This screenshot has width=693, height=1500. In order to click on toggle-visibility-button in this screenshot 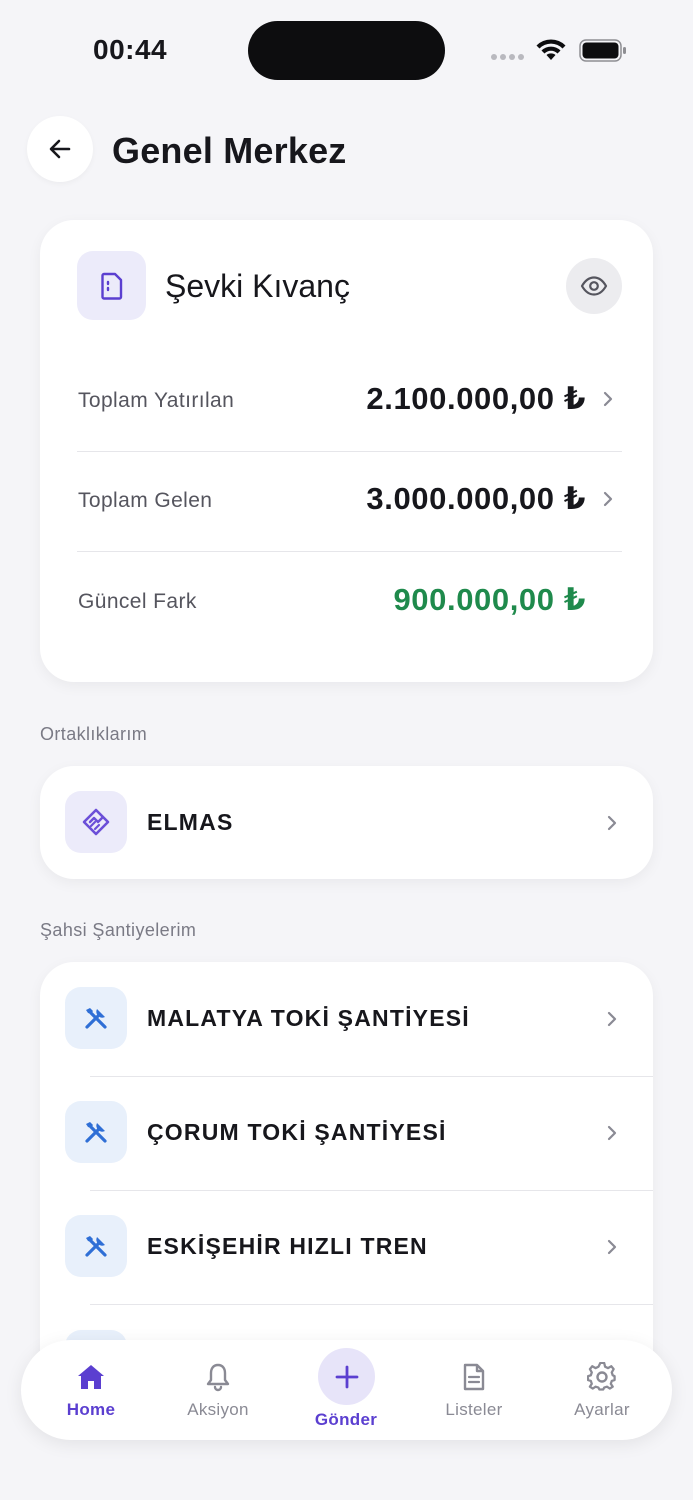, I will do `click(594, 286)`.